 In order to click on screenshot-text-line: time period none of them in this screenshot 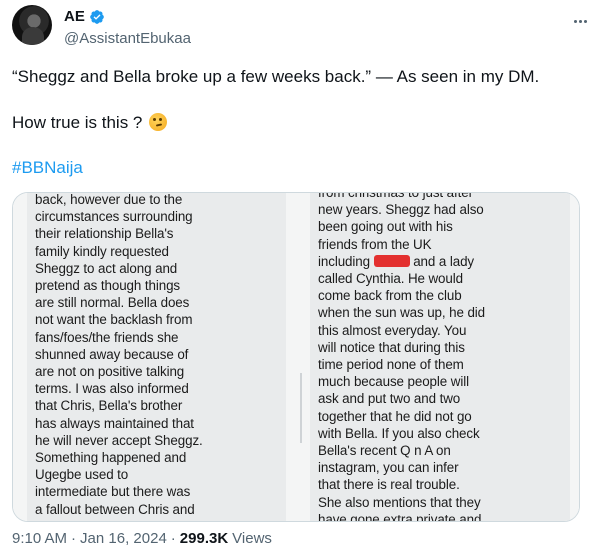, I will do `click(391, 365)`.